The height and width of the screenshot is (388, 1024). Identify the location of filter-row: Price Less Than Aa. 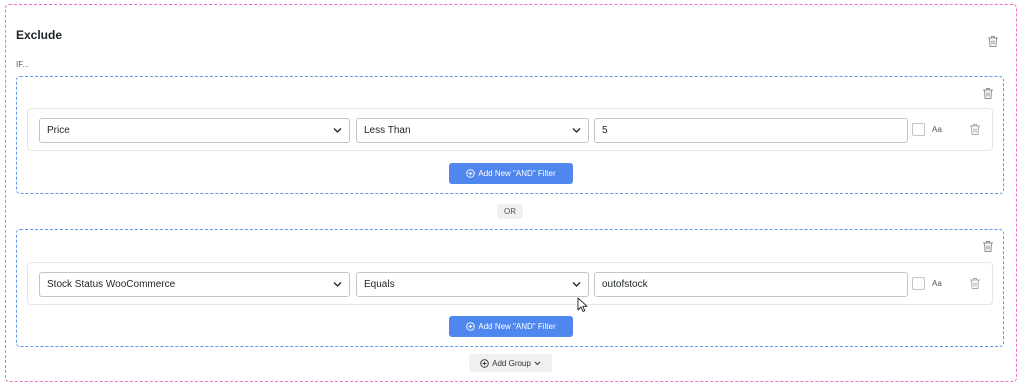
(510, 129).